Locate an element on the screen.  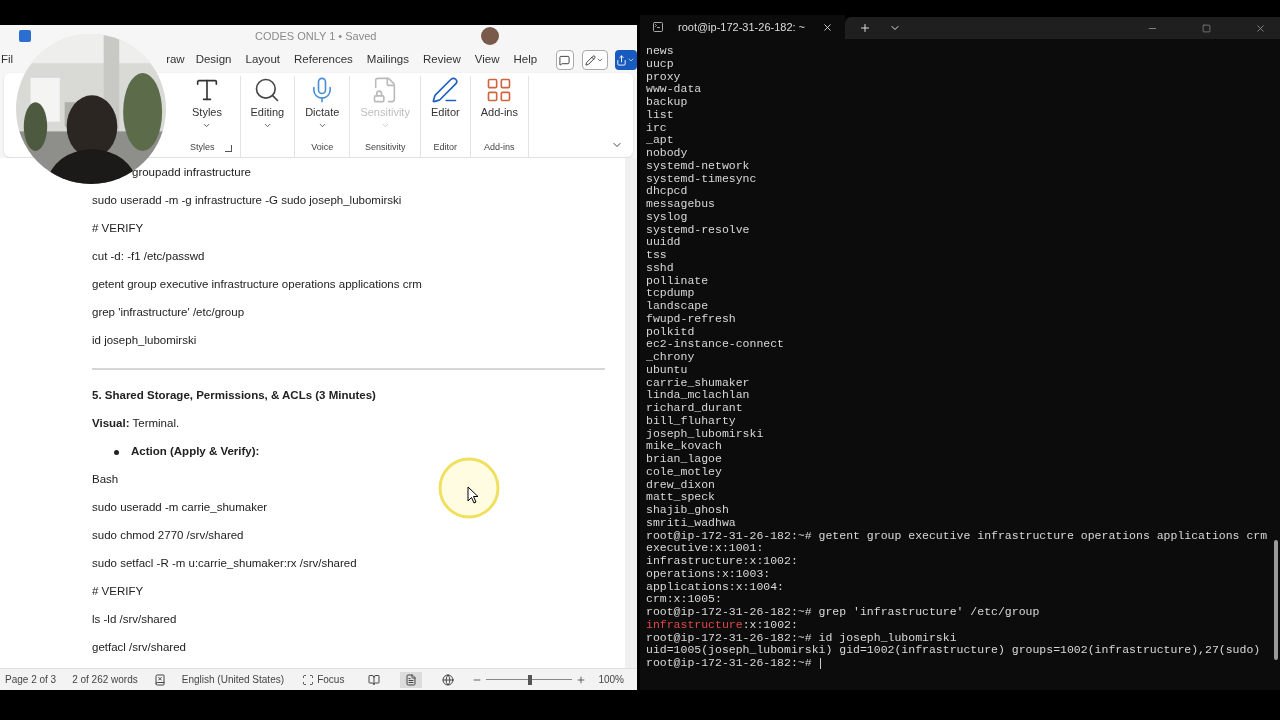
ribbon-tab: Layout is located at coordinates (262, 60).